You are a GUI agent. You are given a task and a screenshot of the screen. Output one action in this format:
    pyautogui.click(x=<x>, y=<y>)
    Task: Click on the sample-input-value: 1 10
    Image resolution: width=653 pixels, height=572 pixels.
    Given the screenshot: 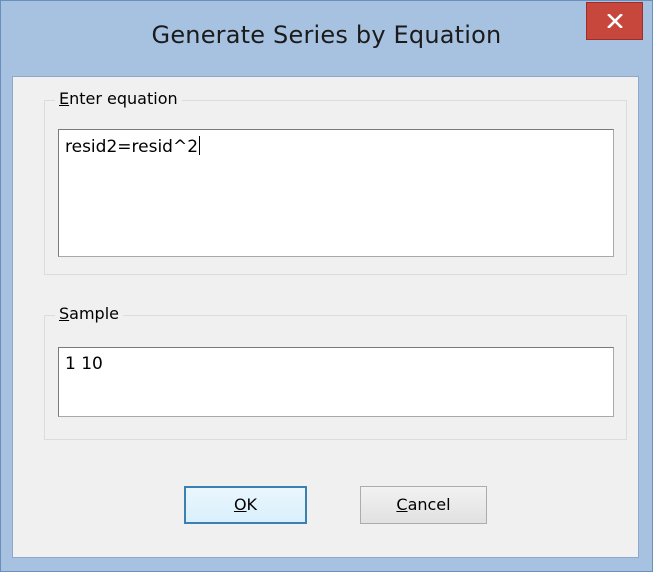 What is the action you would take?
    pyautogui.click(x=84, y=364)
    